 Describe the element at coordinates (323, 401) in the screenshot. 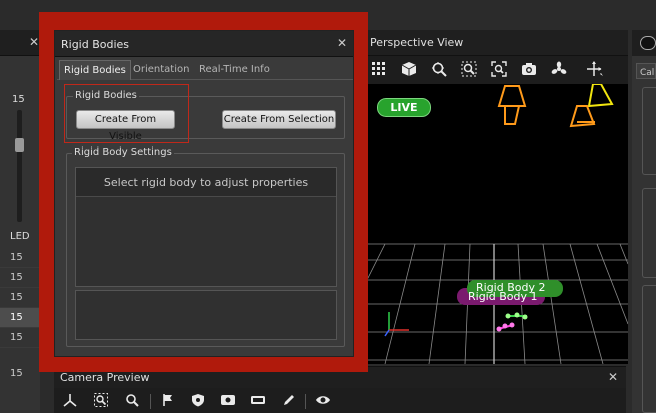

I see `eye-icon` at that location.